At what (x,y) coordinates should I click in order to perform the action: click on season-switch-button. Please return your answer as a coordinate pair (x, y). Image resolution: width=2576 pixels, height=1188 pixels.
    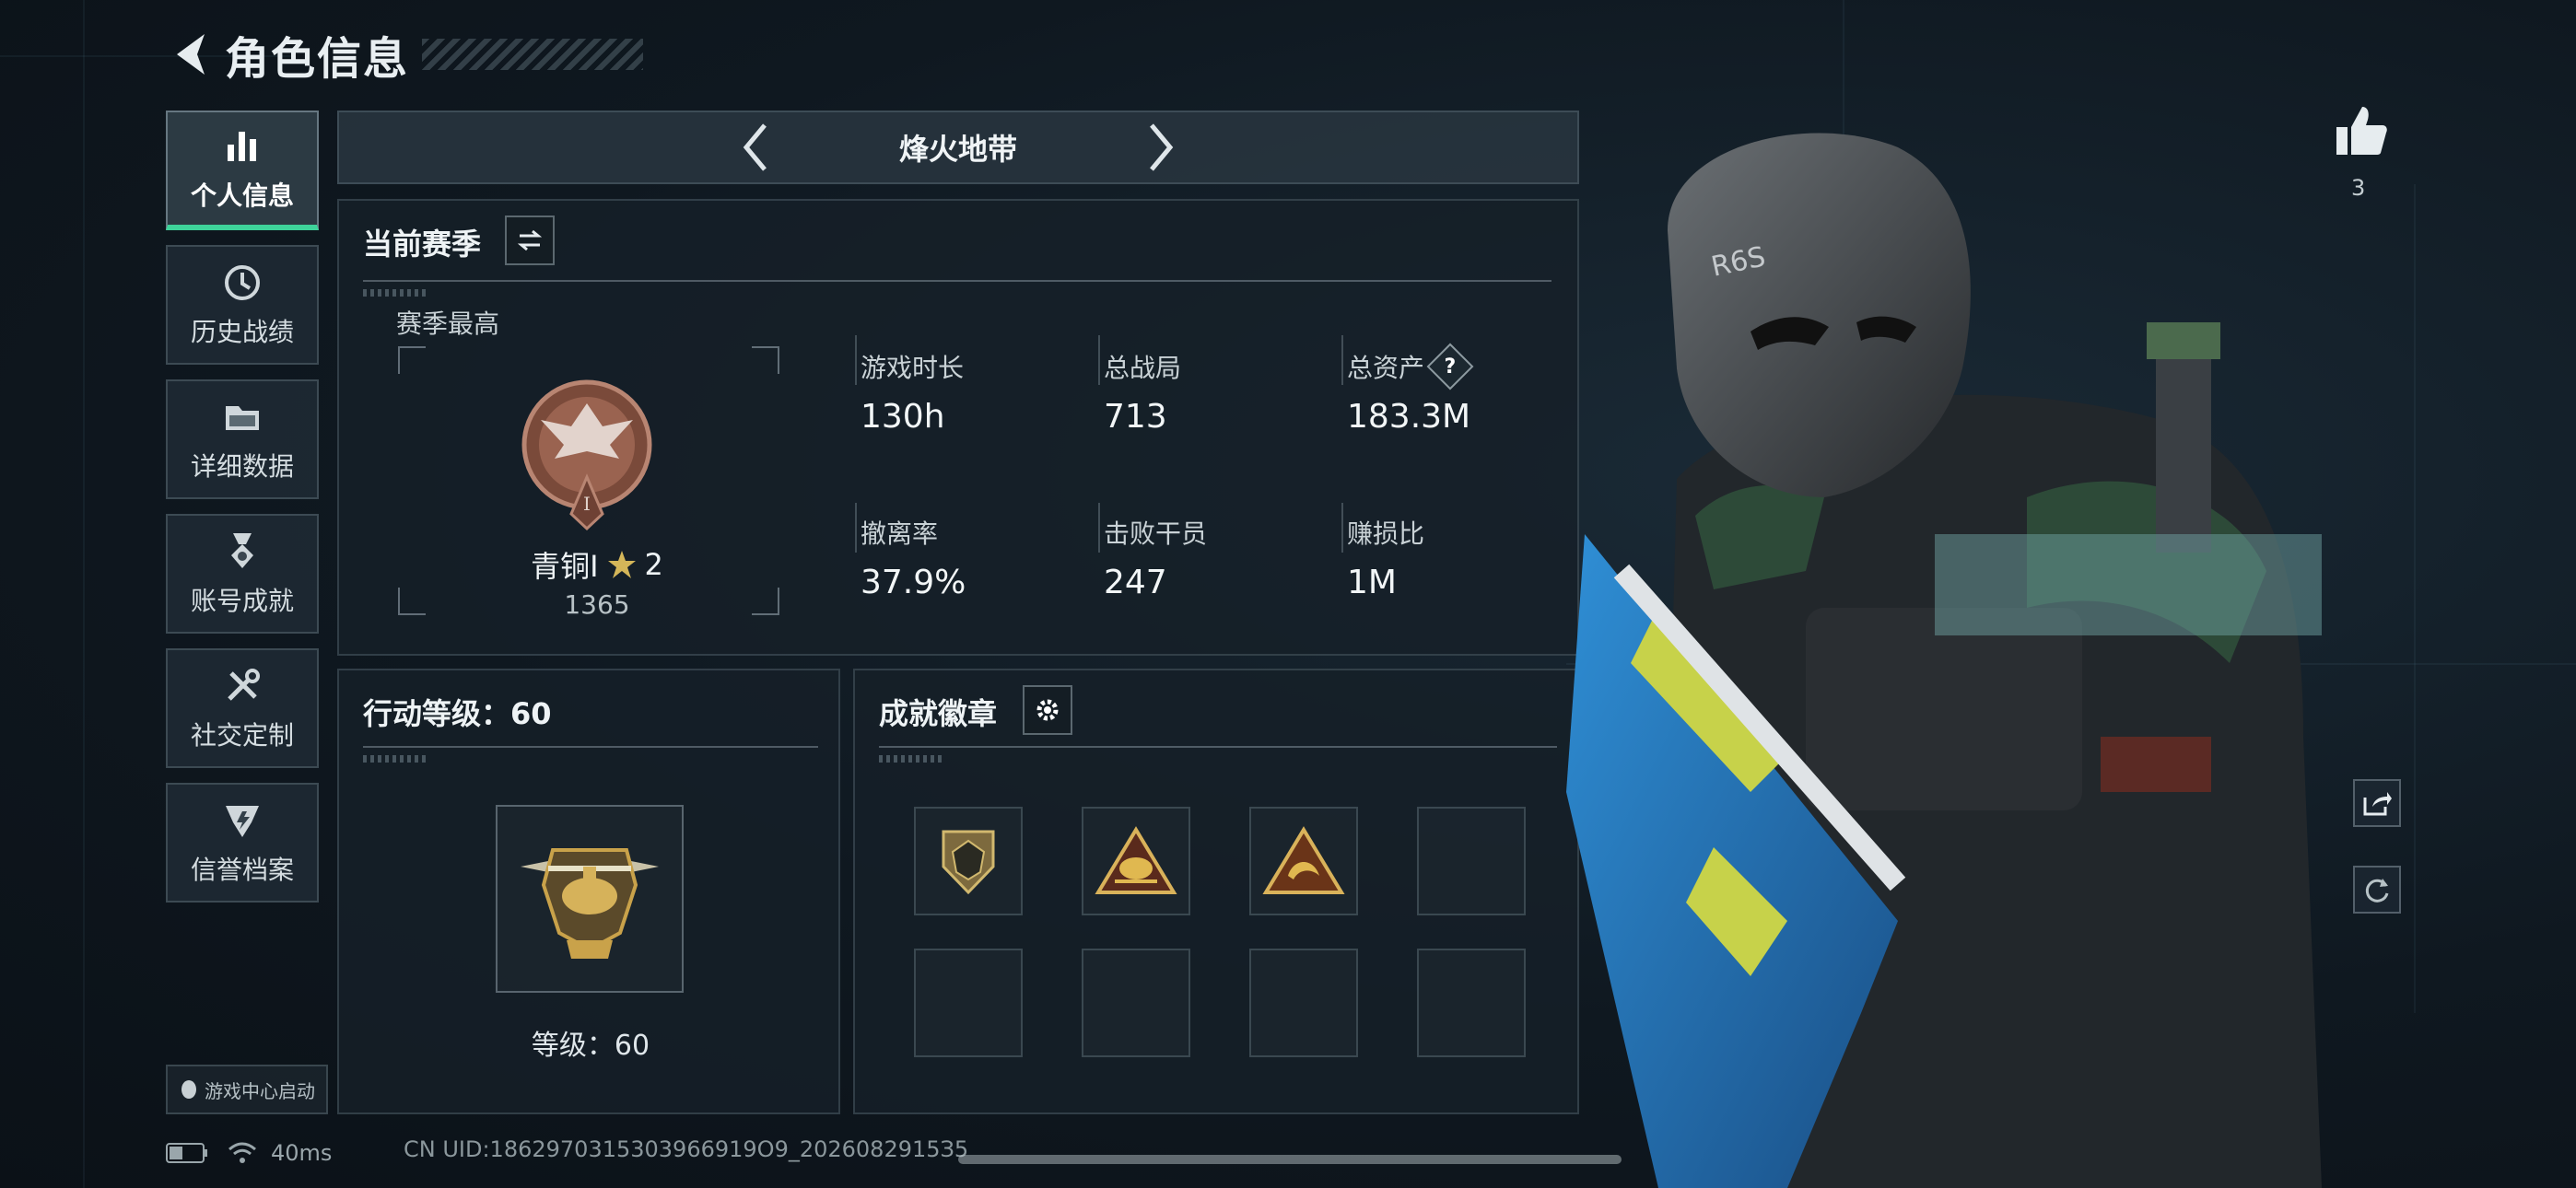
    Looking at the image, I should click on (530, 240).